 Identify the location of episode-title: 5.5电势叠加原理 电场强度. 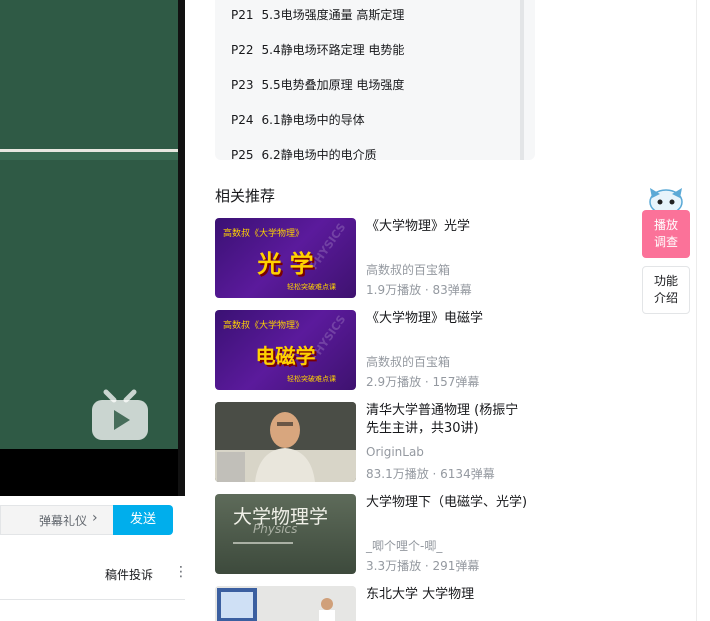
(333, 85).